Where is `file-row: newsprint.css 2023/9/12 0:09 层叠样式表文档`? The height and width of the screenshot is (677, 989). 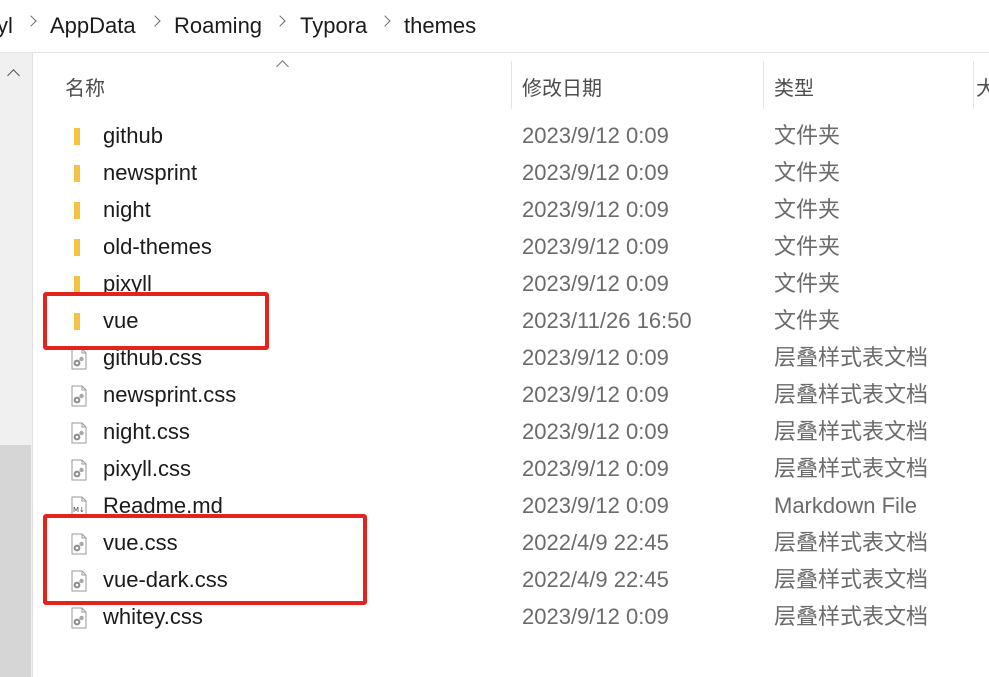
file-row: newsprint.css 2023/9/12 0:09 层叠样式表文档 is located at coordinates (511, 395).